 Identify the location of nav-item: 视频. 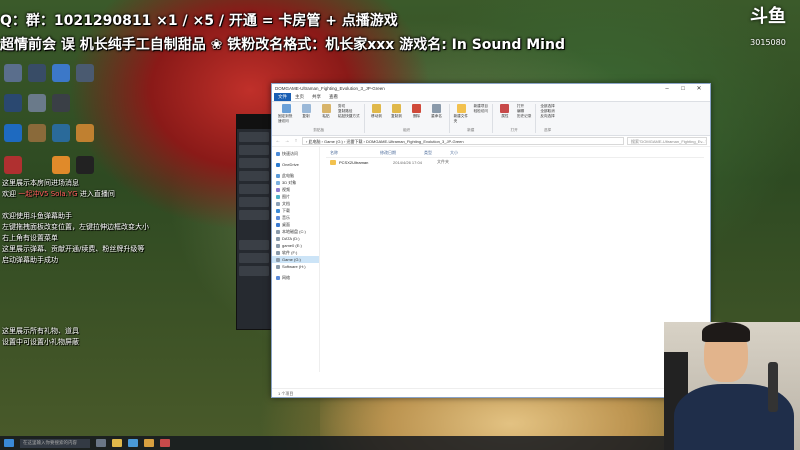
(295, 189).